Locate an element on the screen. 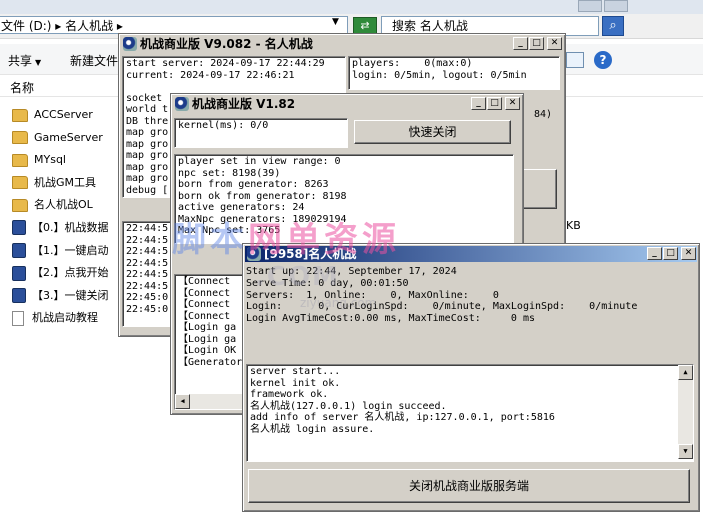  file-list-item: 机战GM工具 is located at coordinates (60, 183).